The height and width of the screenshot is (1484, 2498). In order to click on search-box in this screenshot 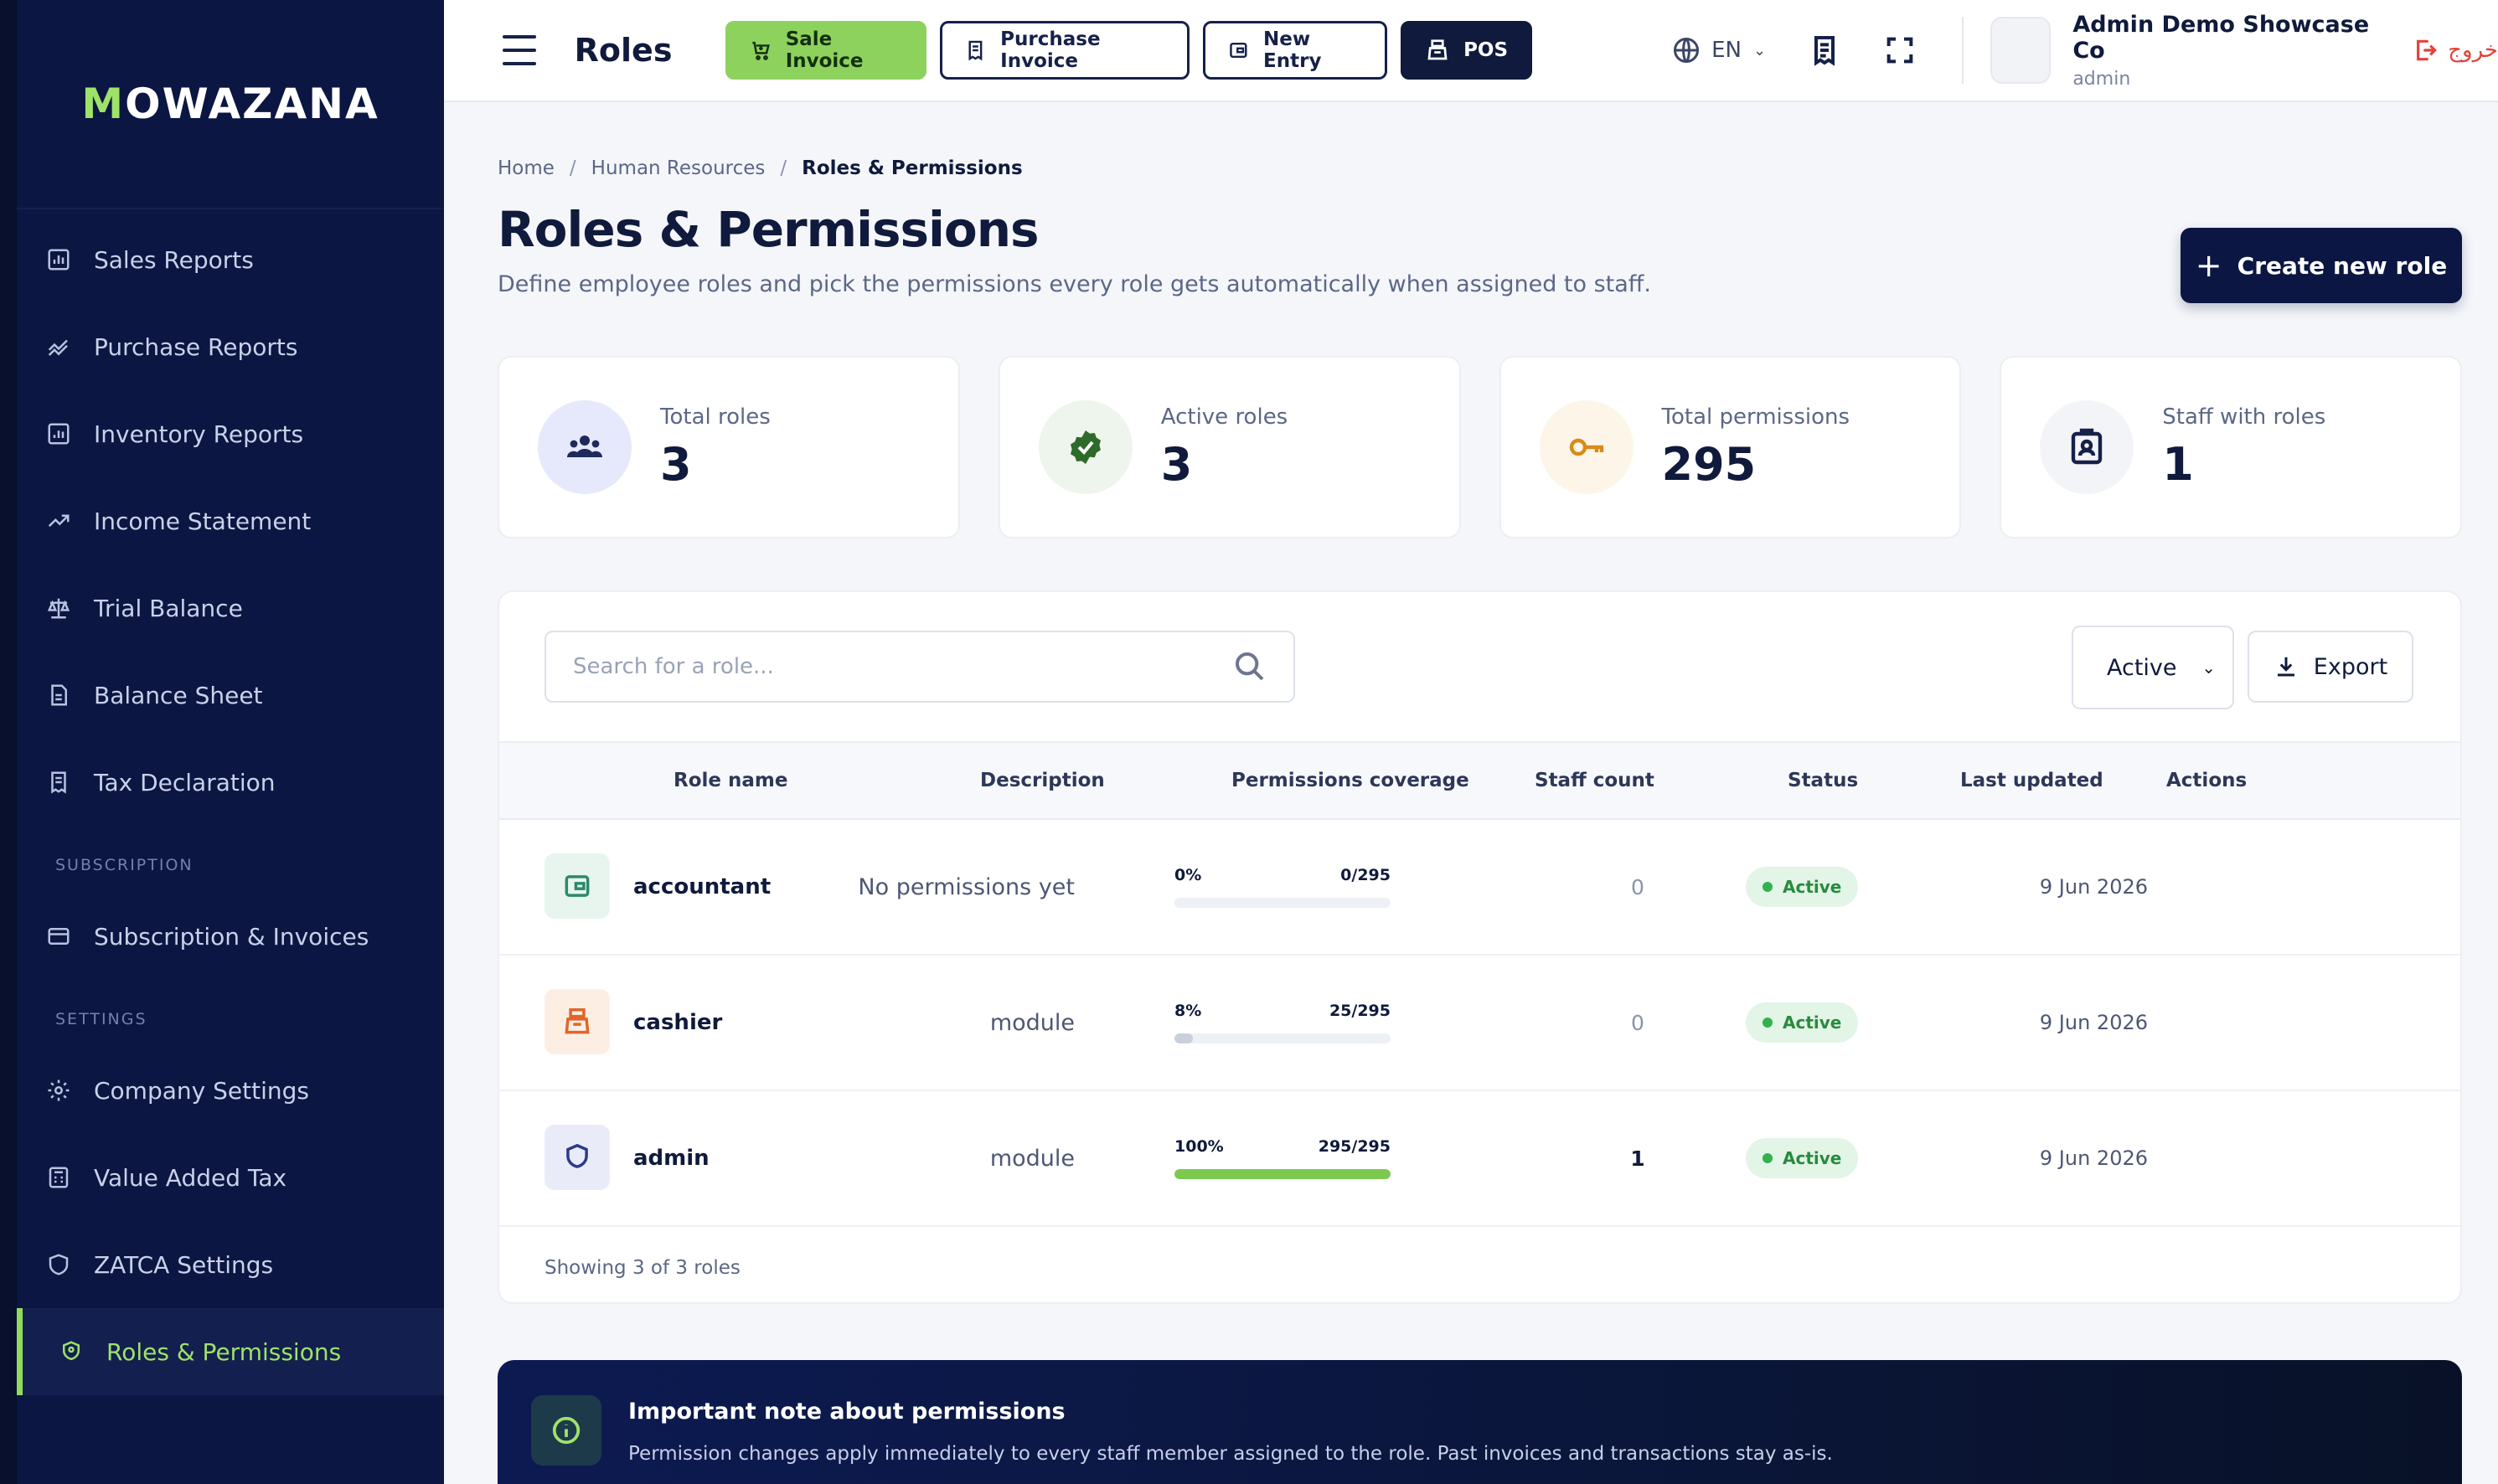, I will do `click(920, 667)`.